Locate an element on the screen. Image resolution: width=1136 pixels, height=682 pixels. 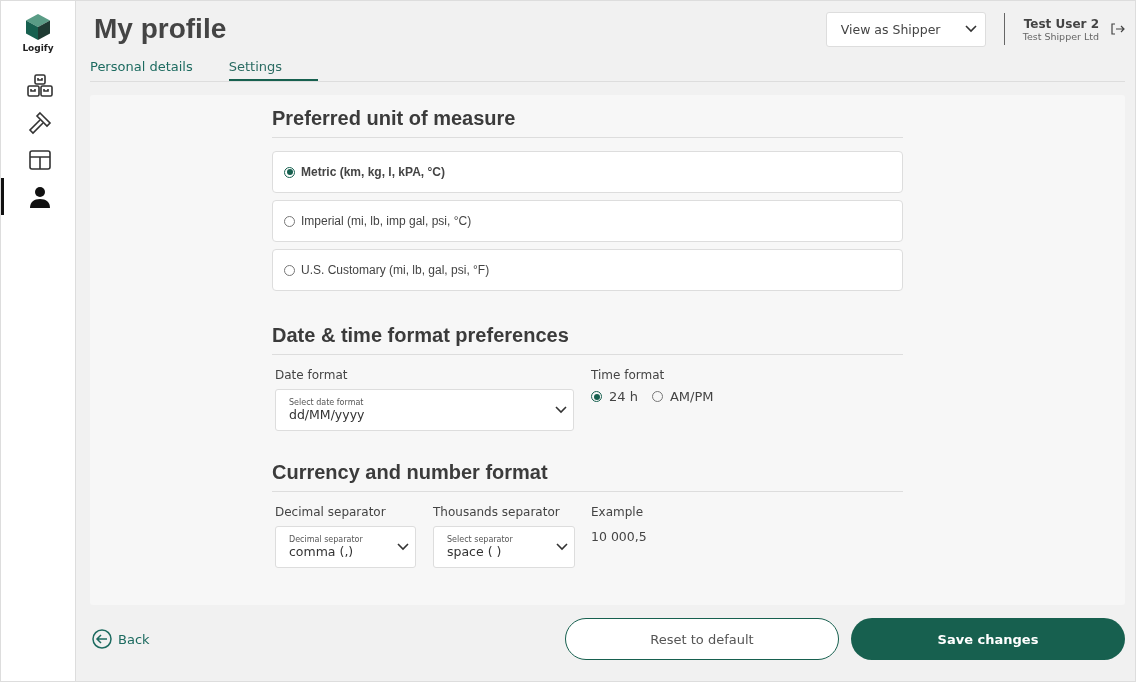
user-name: Test User 2 is located at coordinates (1061, 23).